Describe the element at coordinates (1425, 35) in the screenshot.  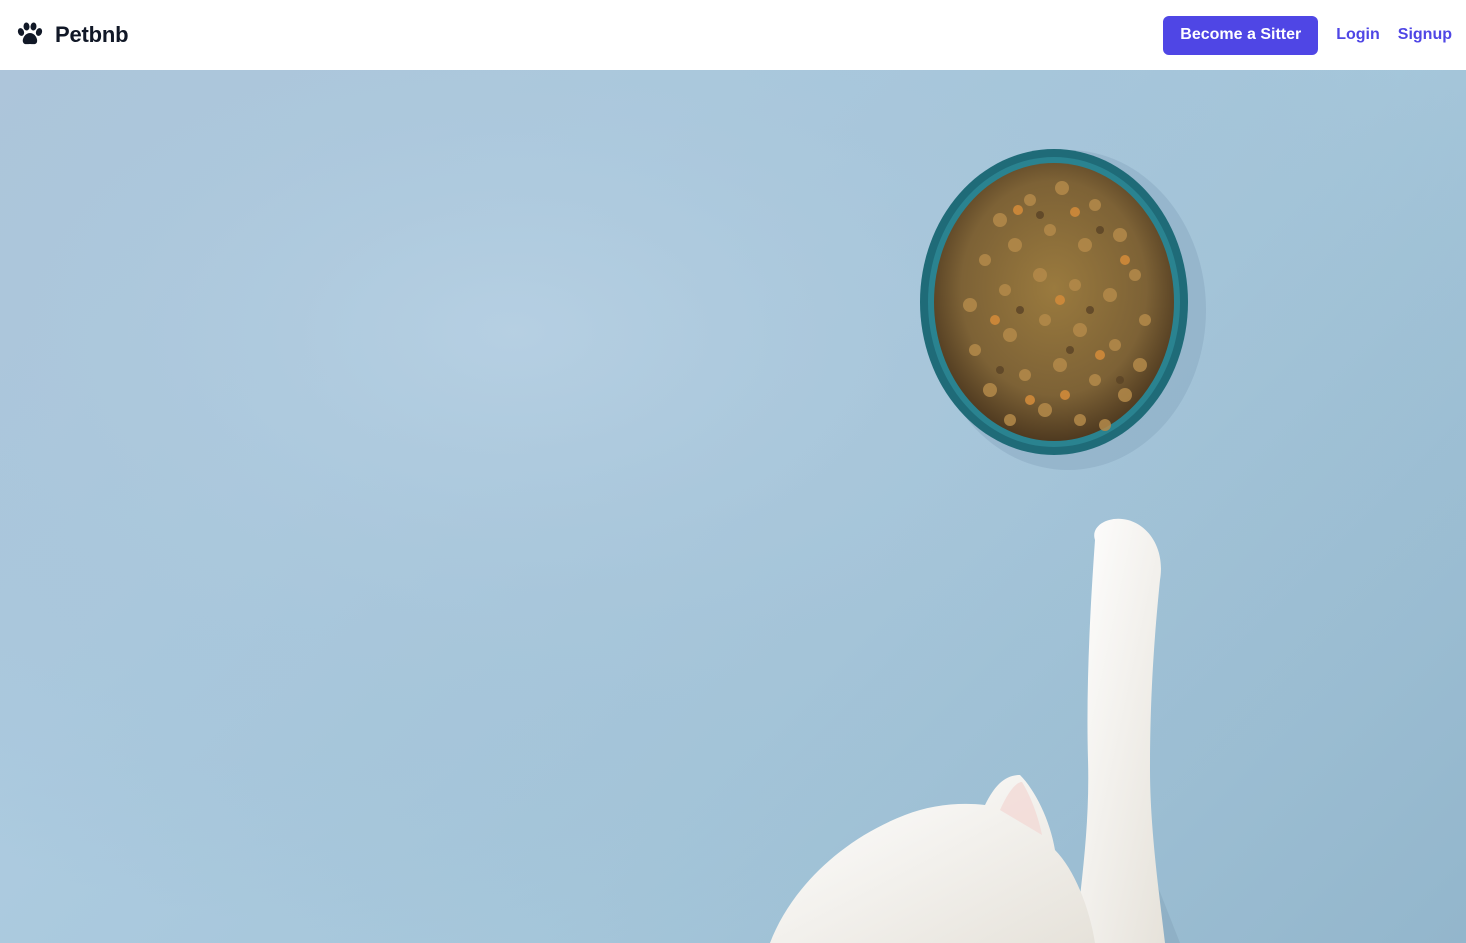
I see `signup-link: Signup` at that location.